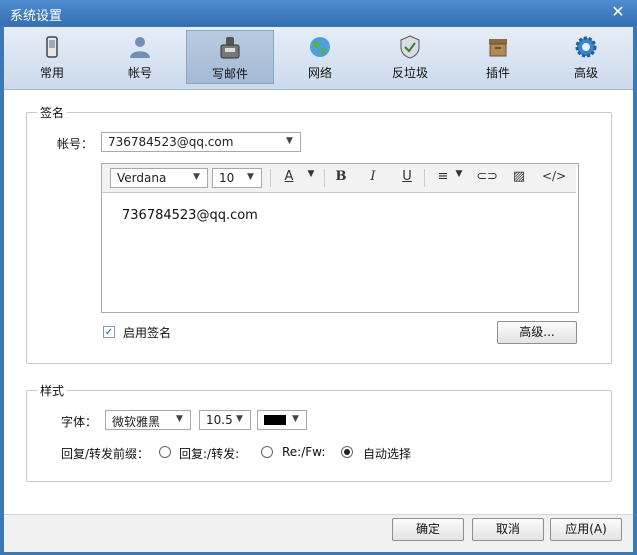  Describe the element at coordinates (109, 332) in the screenshot. I see `enable-signature-checkbox: ✓` at that location.